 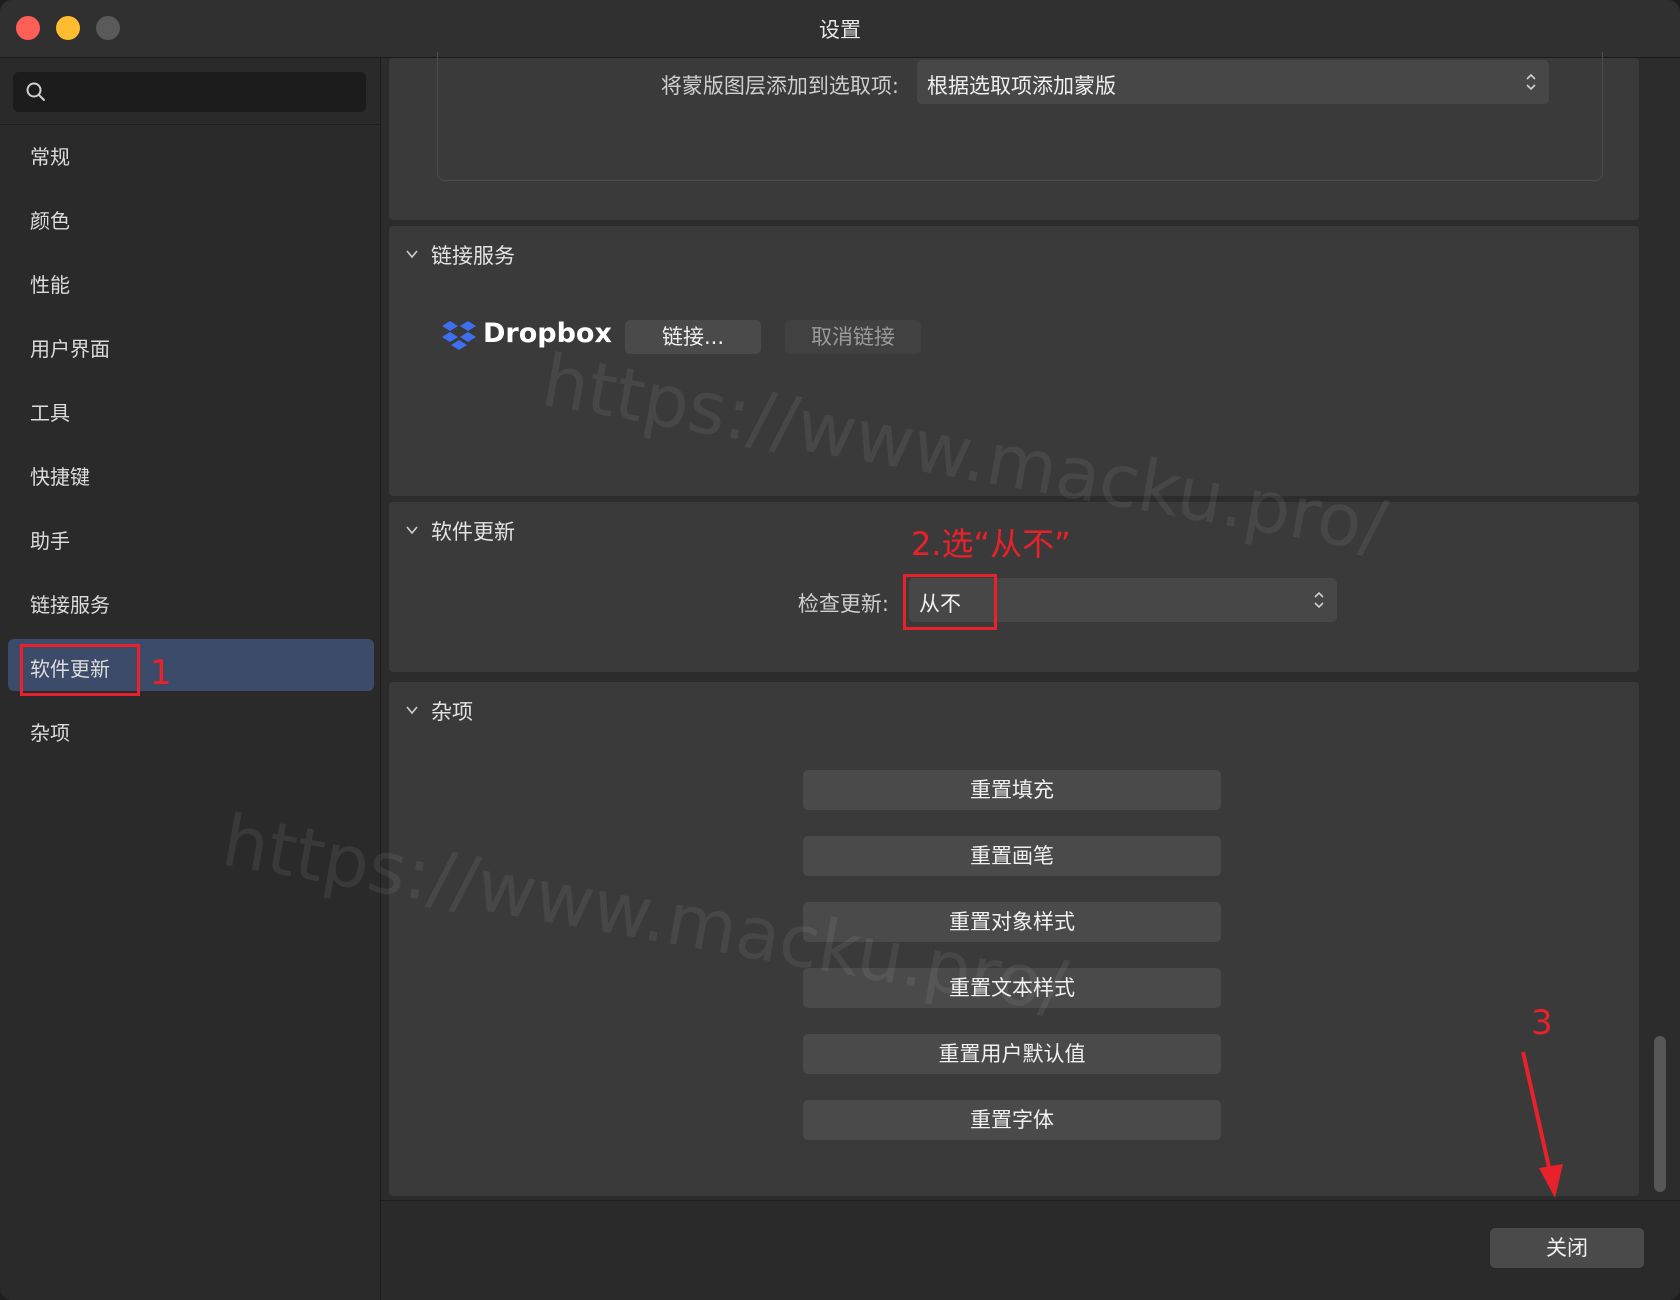 What do you see at coordinates (191, 217) in the screenshot?
I see `sidebar-item-color: 颜色` at bounding box center [191, 217].